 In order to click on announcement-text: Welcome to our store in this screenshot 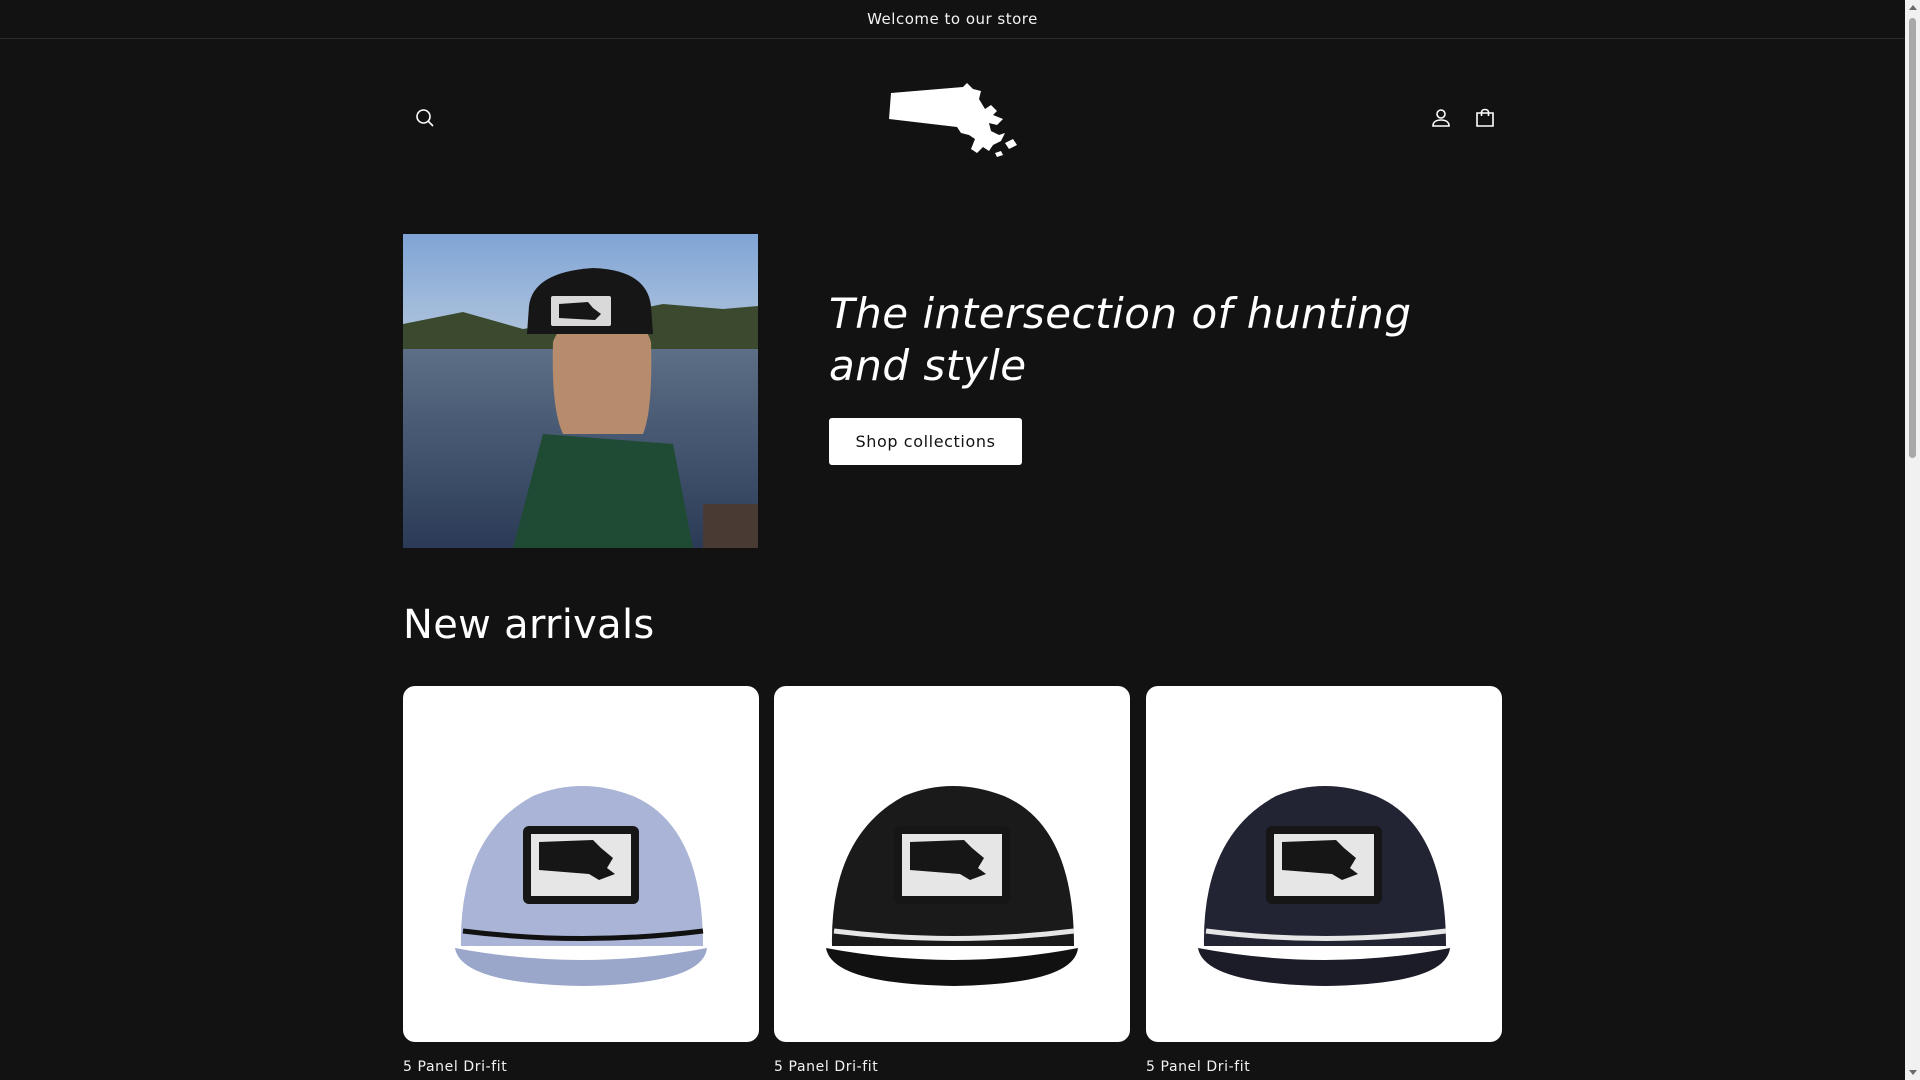, I will do `click(952, 19)`.